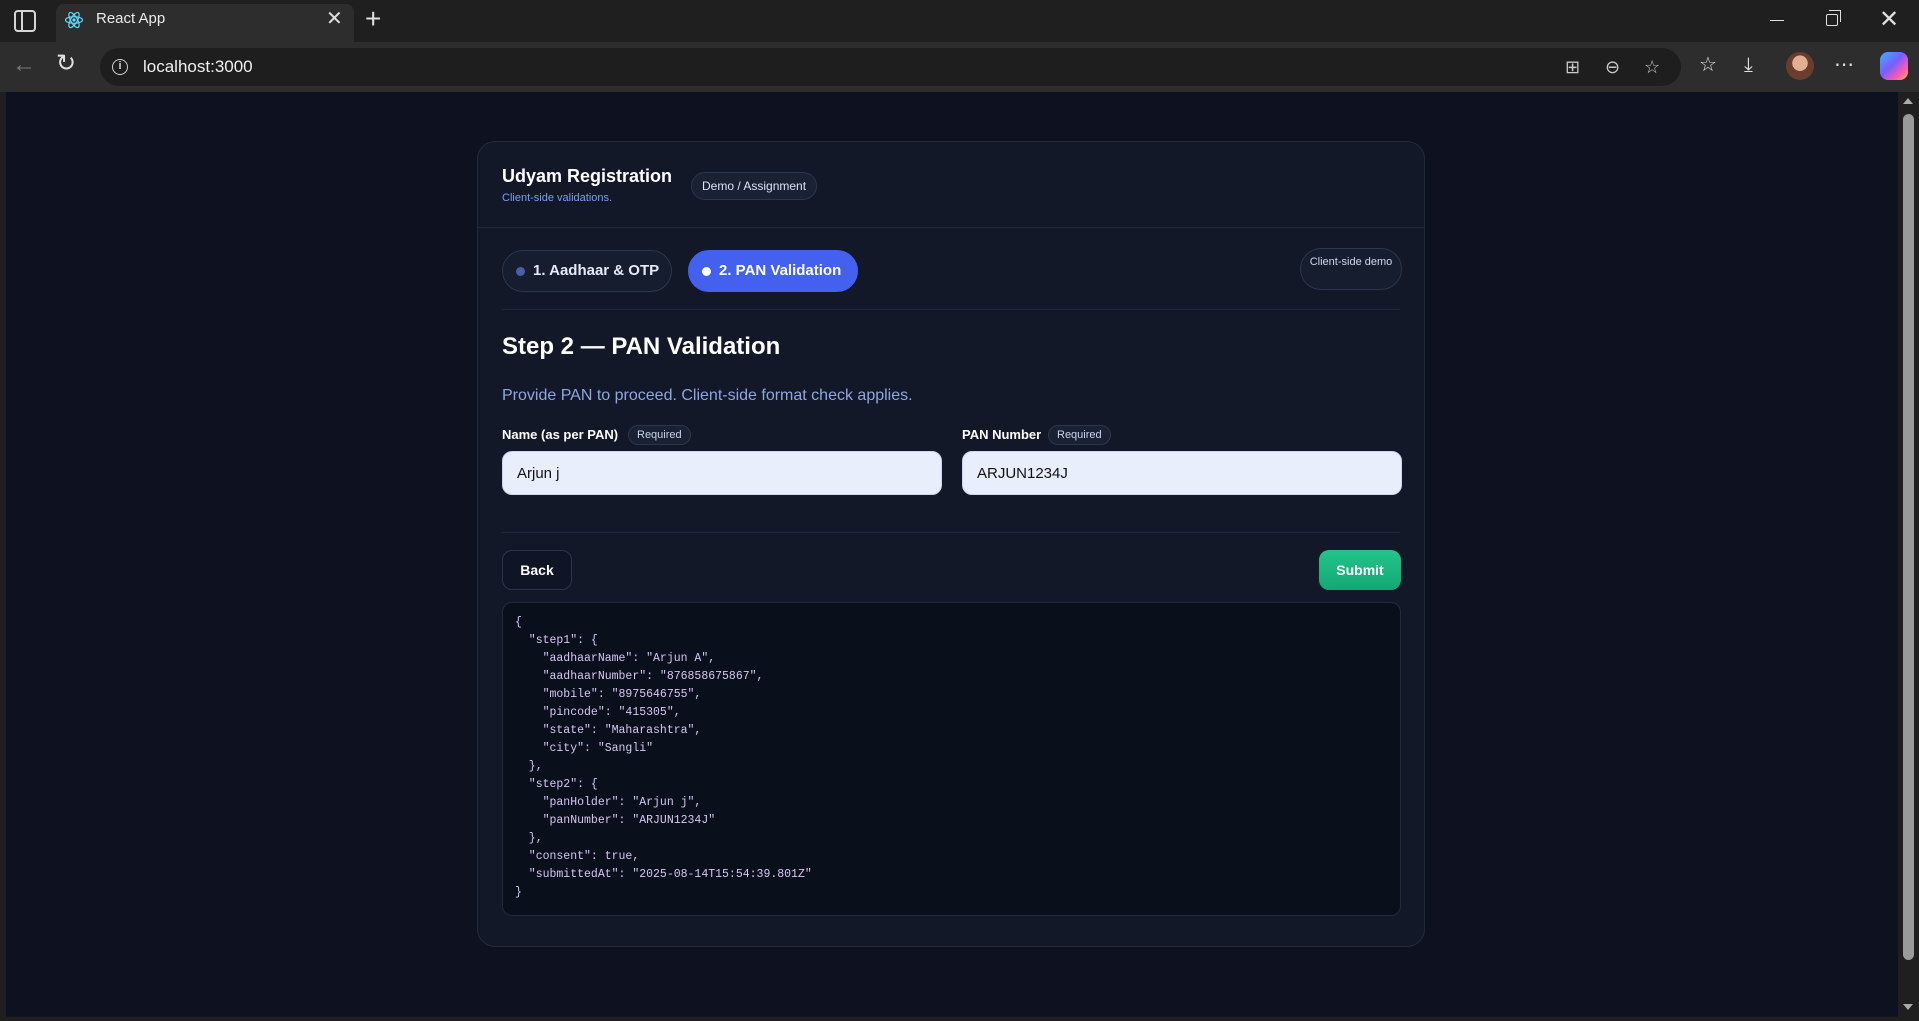 The width and height of the screenshot is (1919, 1021). I want to click on react-logo-icon, so click(74, 20).